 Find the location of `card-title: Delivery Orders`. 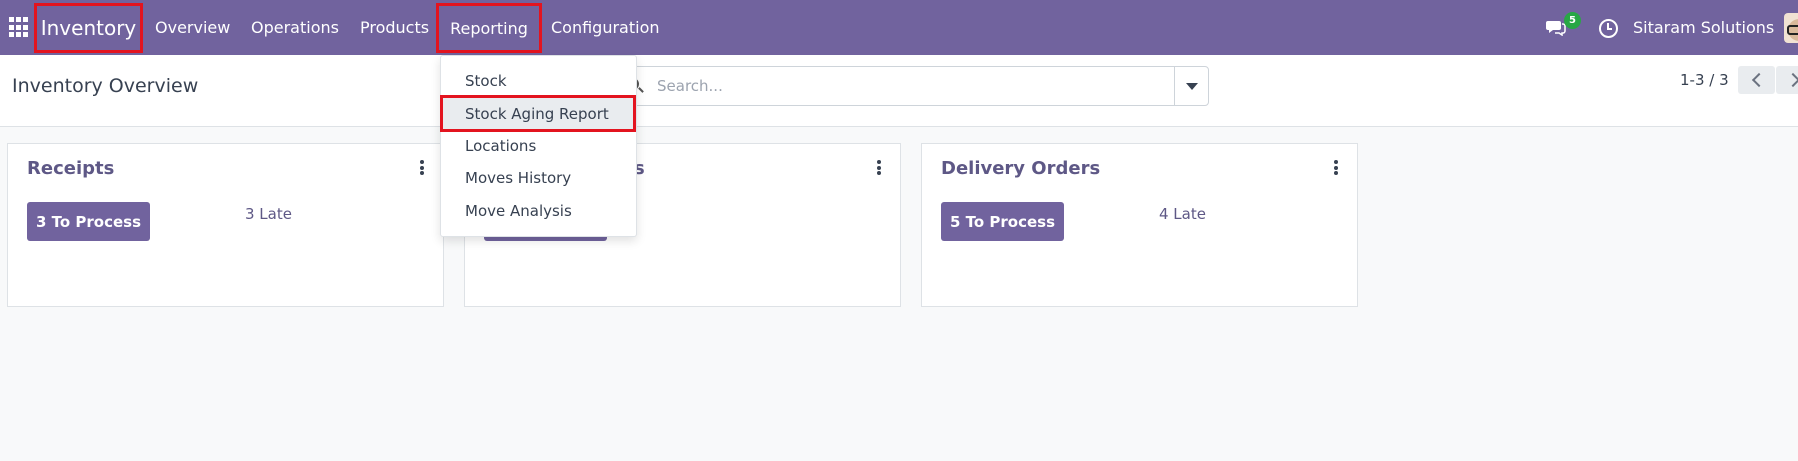

card-title: Delivery Orders is located at coordinates (1020, 168).